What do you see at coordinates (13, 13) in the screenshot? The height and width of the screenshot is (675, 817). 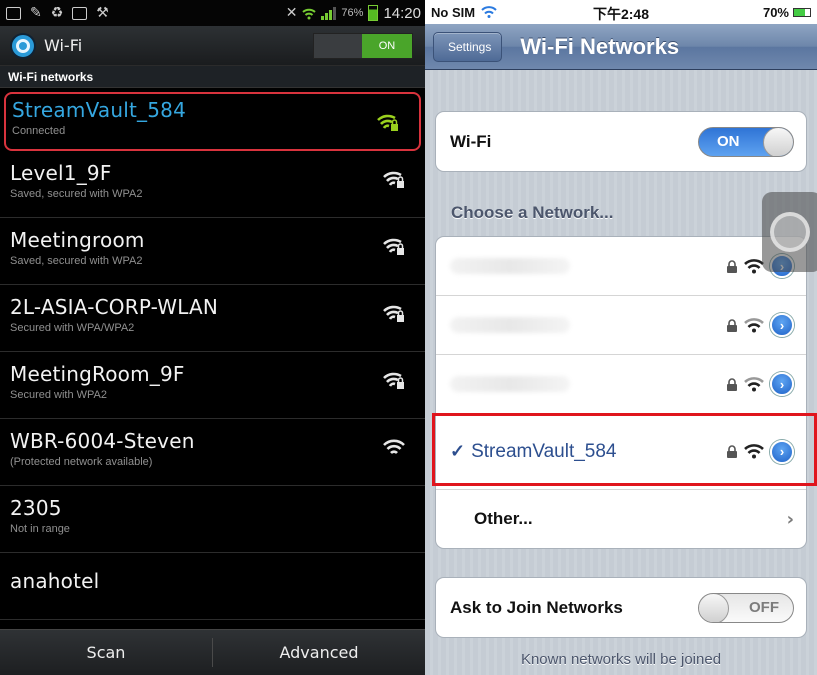 I see `gallery-notification-icon` at bounding box center [13, 13].